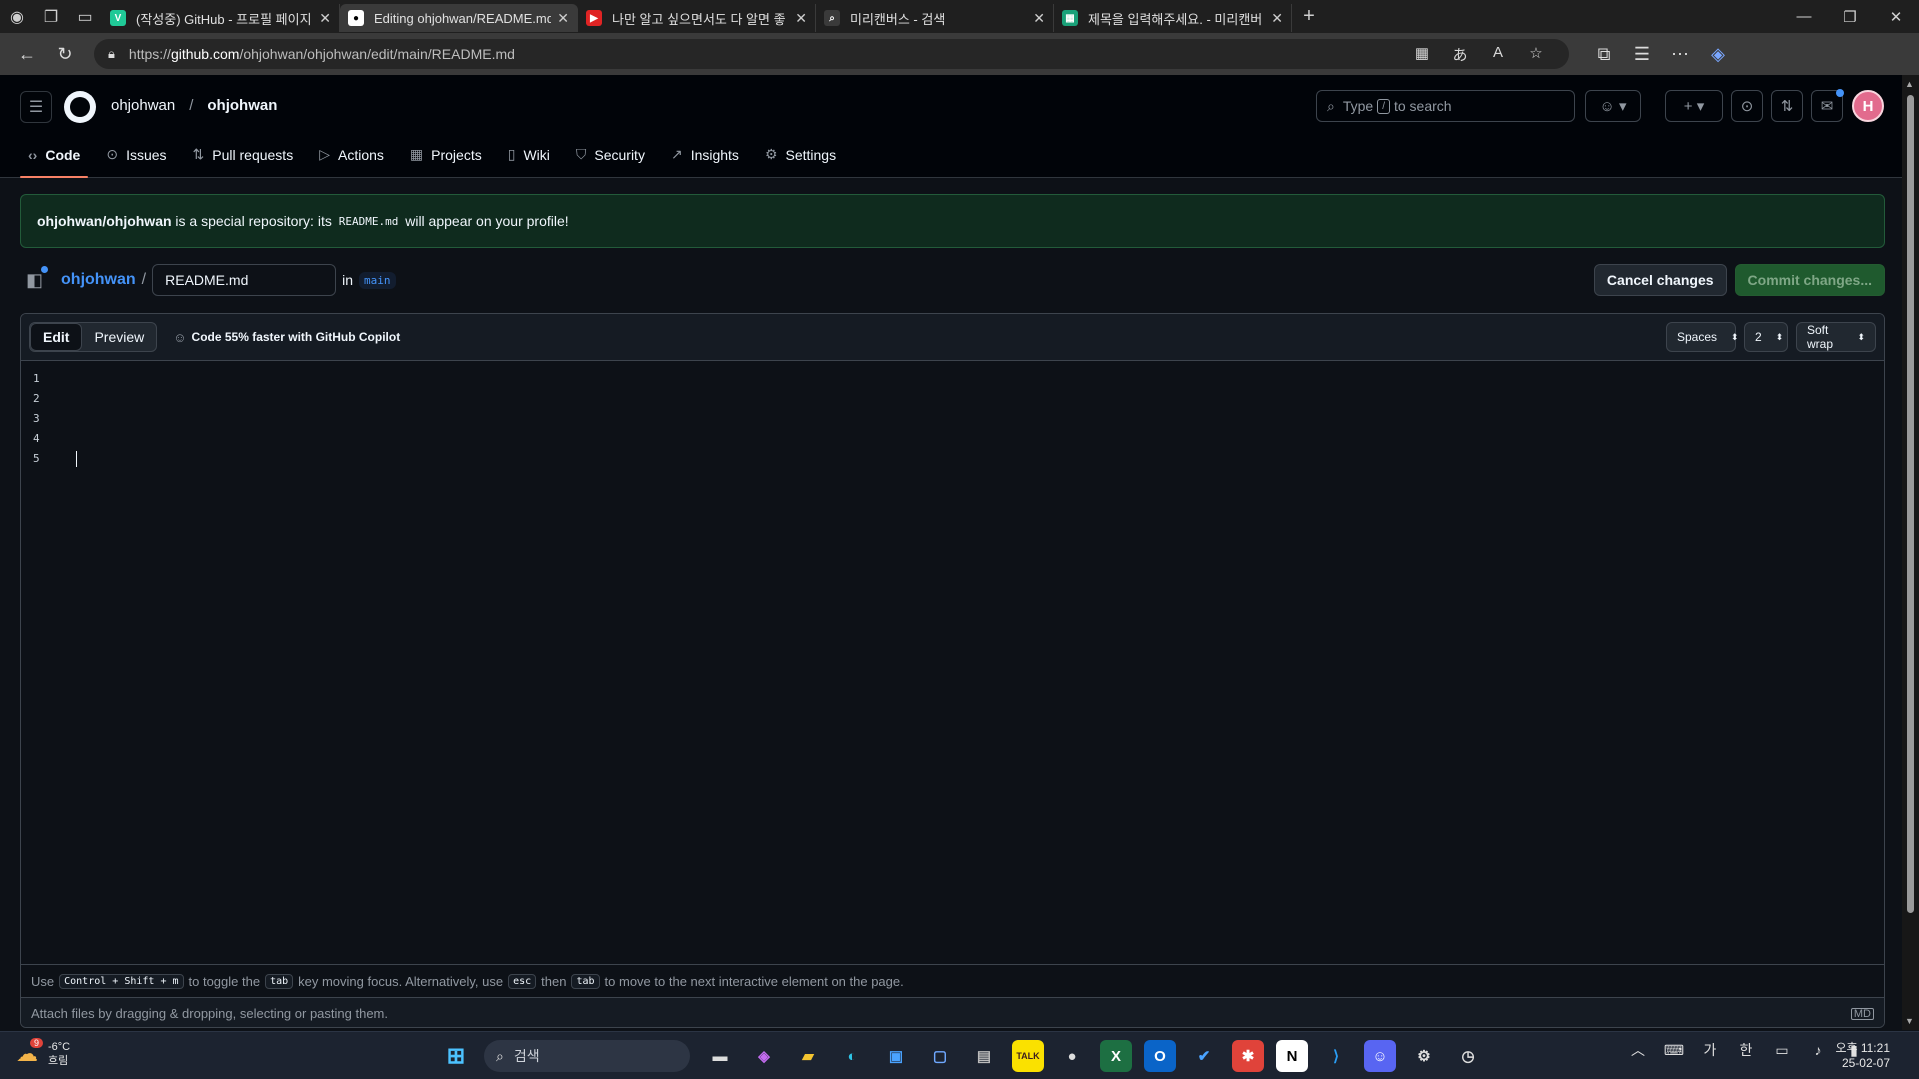  Describe the element at coordinates (940, 1056) in the screenshot. I see `app-icon-blue: ▢` at that location.